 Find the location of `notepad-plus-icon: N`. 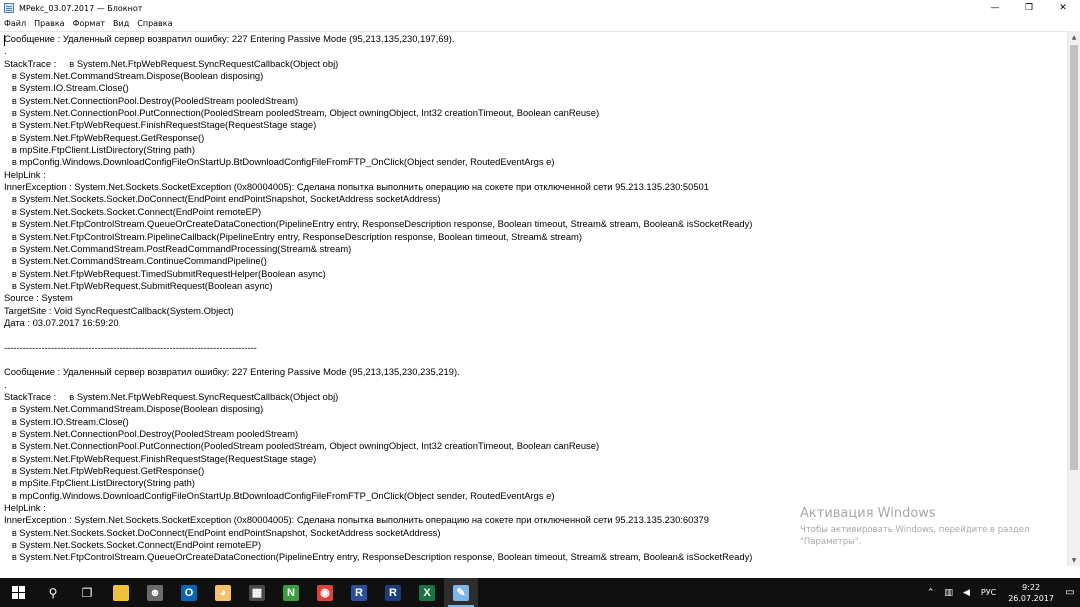

notepad-plus-icon: N is located at coordinates (291, 592).